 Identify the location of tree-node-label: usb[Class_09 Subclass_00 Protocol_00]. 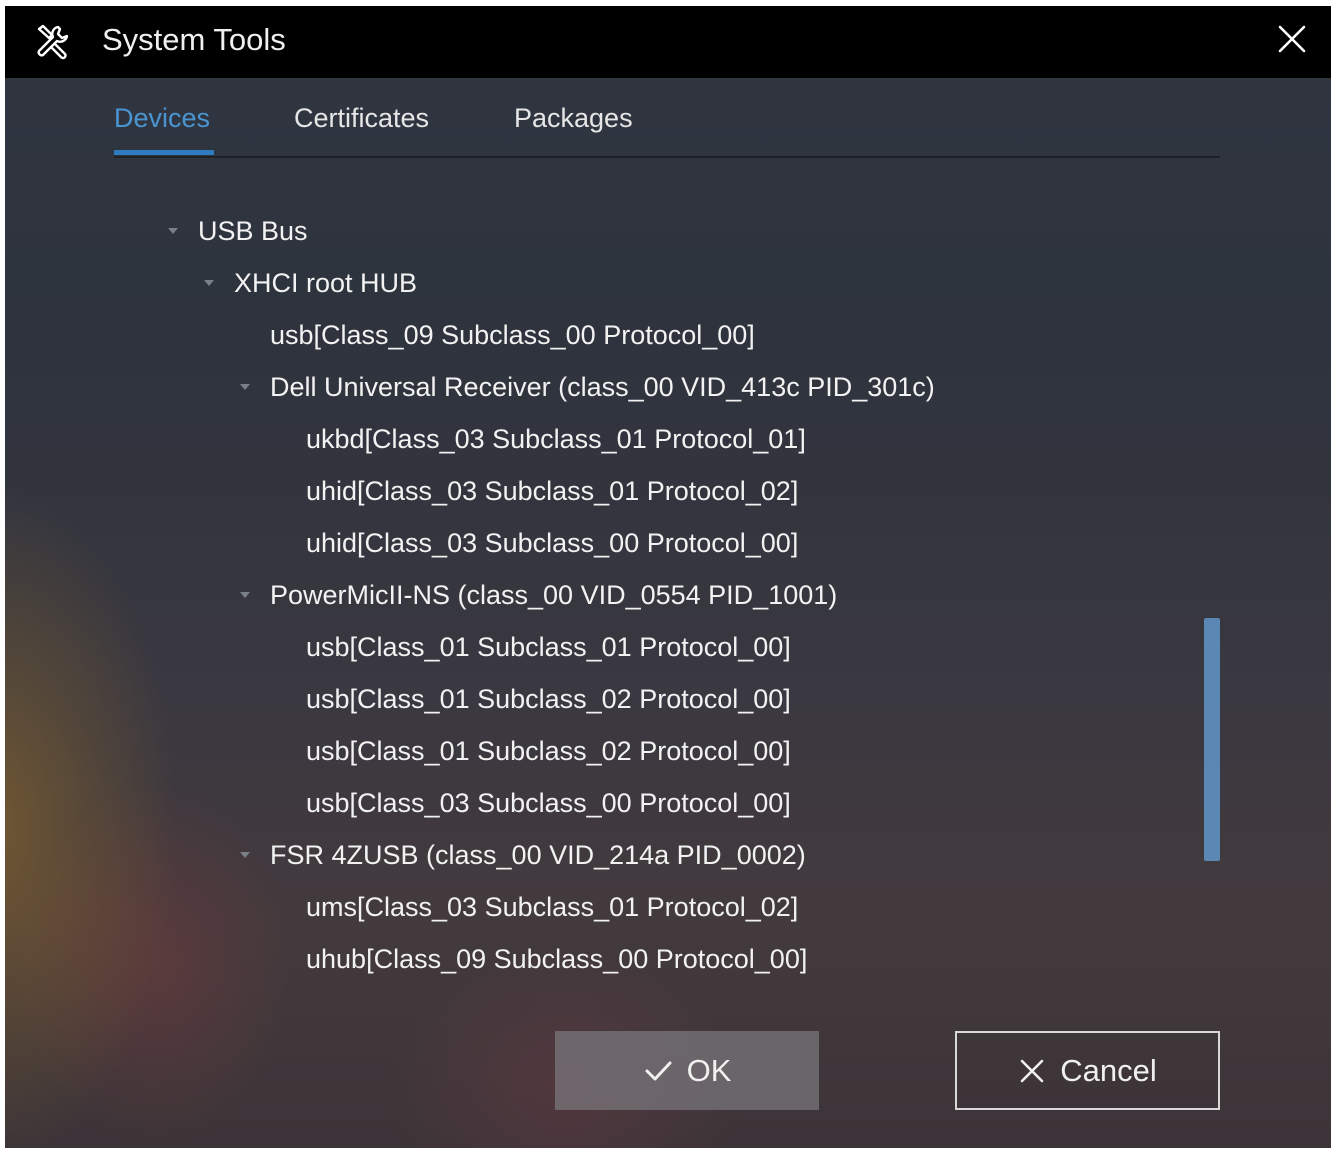
(512, 335).